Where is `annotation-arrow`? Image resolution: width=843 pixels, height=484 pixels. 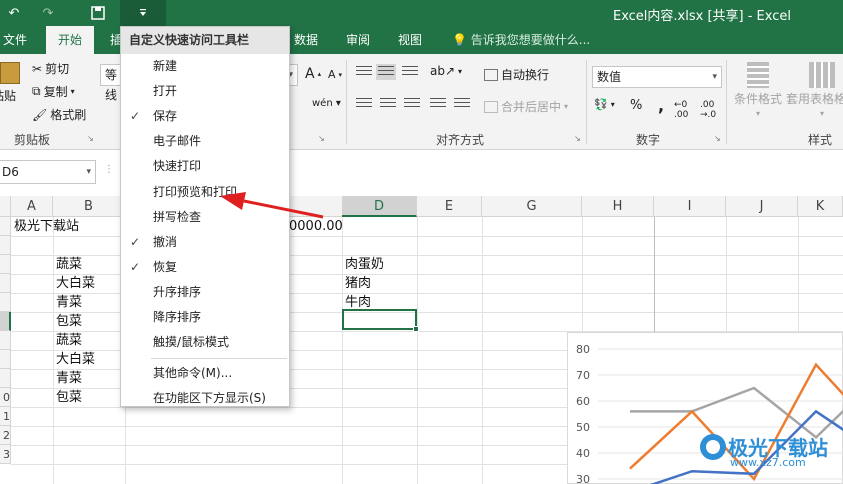
annotation-arrow is located at coordinates (272, 205).